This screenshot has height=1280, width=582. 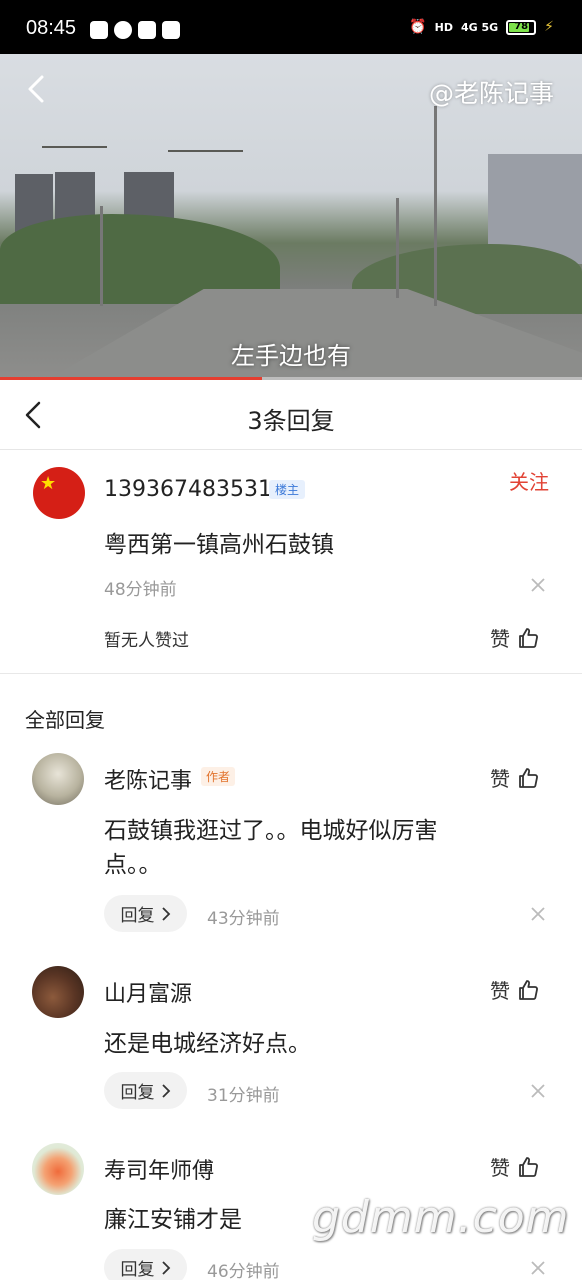 I want to click on comment-text-continued: 点。。, so click(x=133, y=865).